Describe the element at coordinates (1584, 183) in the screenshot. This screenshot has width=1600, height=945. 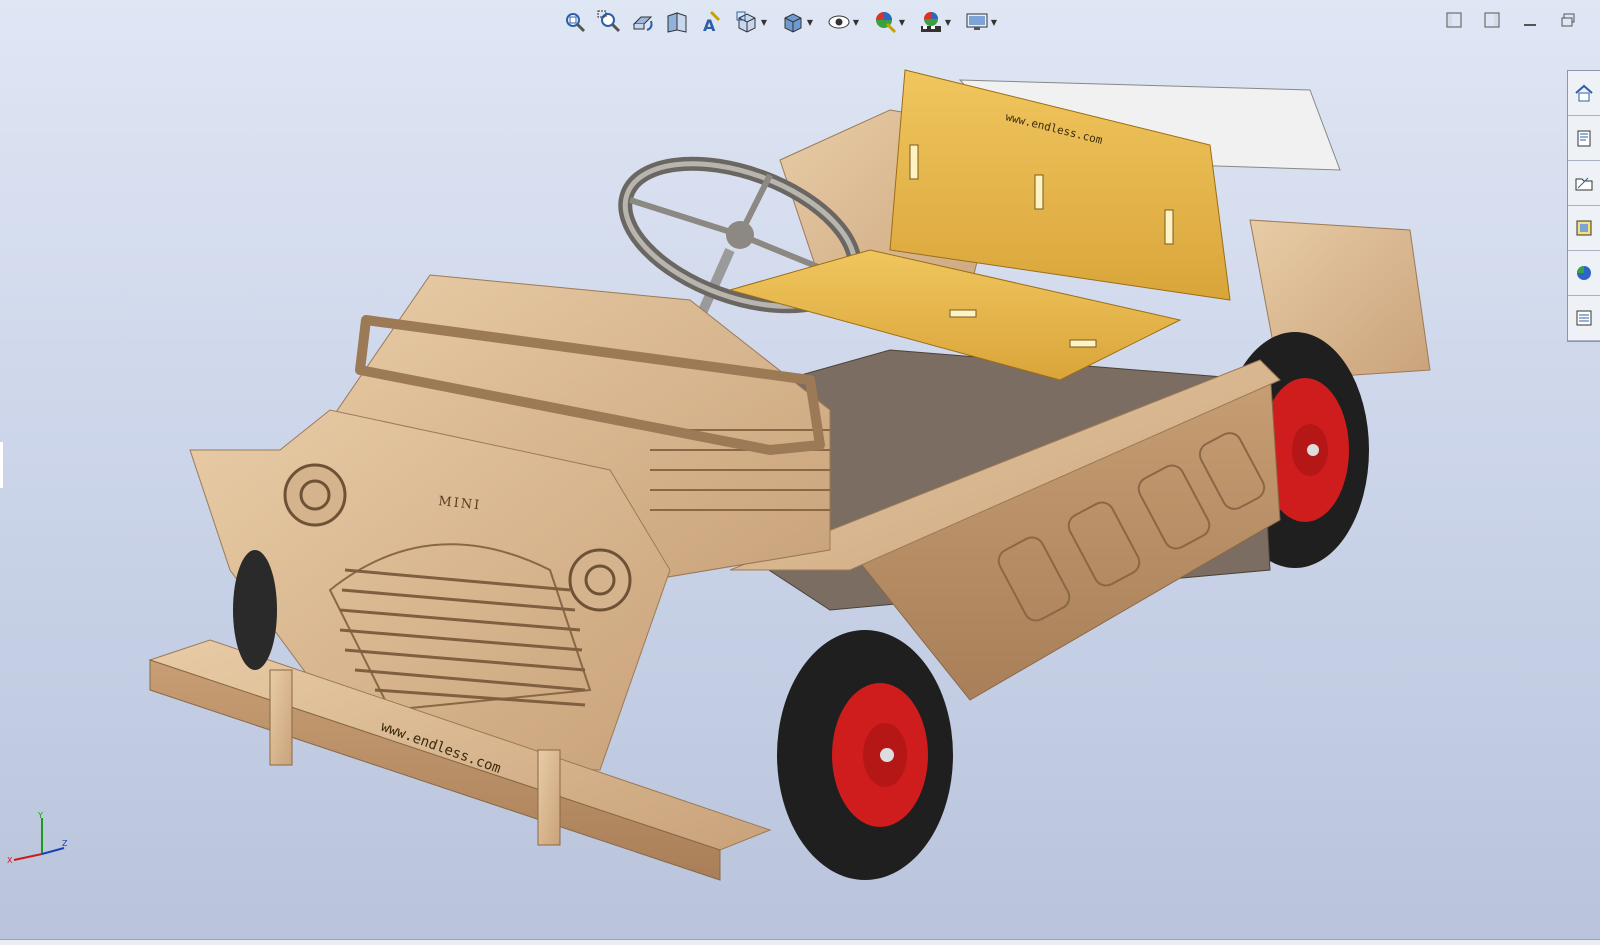
I see `file-explorer-icon` at that location.